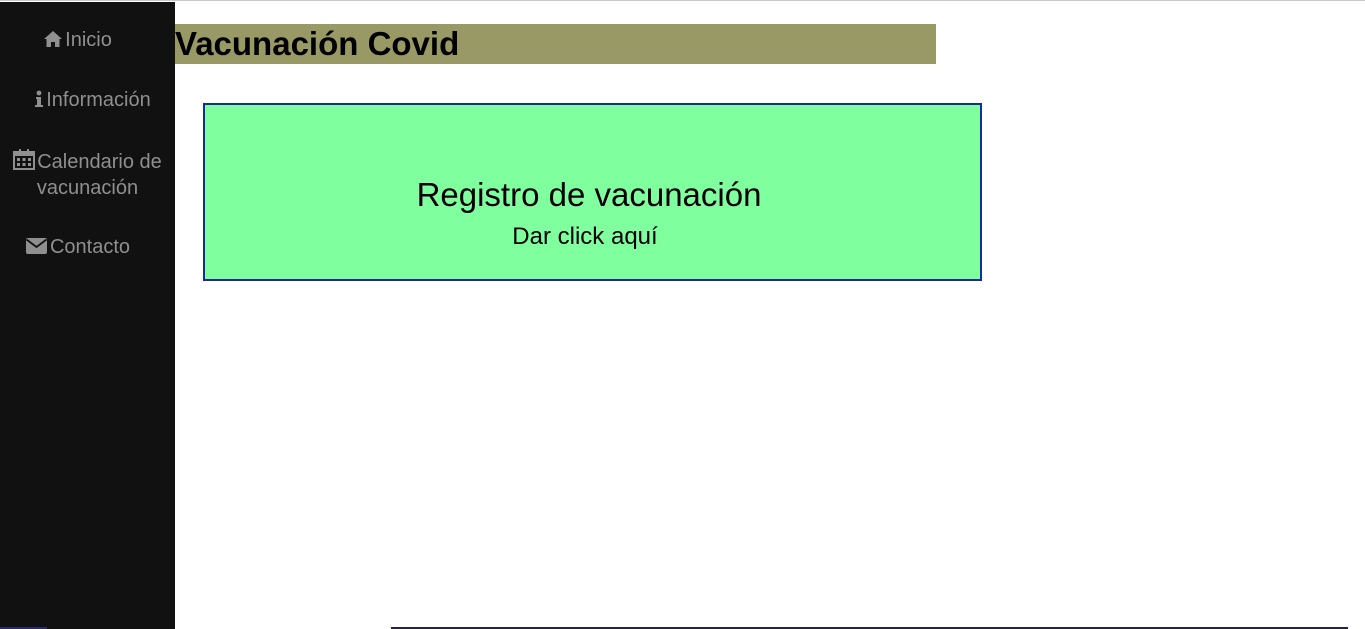  Describe the element at coordinates (317, 43) in the screenshot. I see `page-title: Vacunación Covid` at that location.